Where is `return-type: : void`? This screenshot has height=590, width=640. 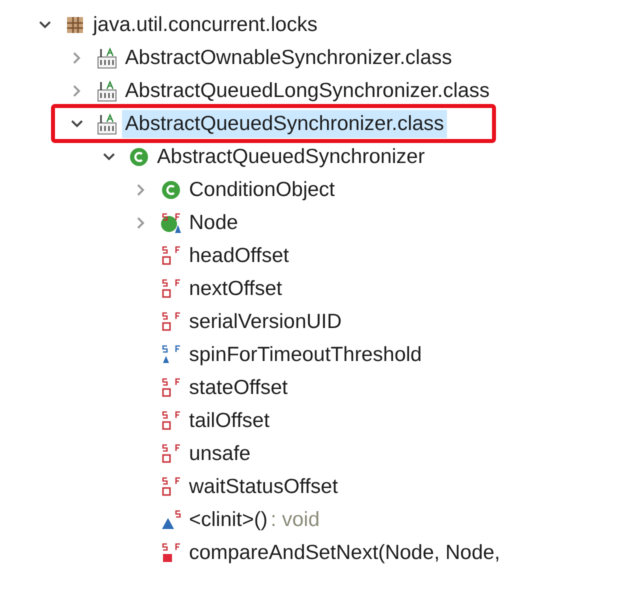 return-type: : void is located at coordinates (295, 520).